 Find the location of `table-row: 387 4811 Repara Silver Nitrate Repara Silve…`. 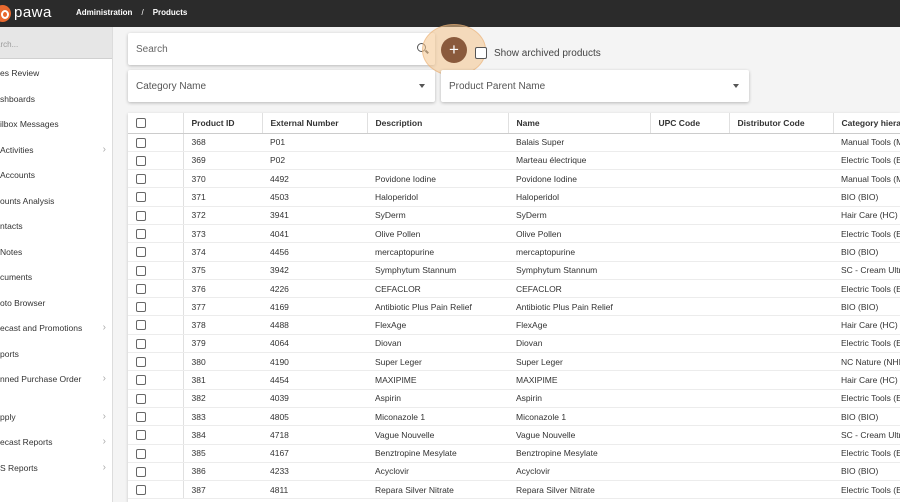

table-row: 387 4811 Repara Silver Nitrate Repara Silve… is located at coordinates (514, 490).